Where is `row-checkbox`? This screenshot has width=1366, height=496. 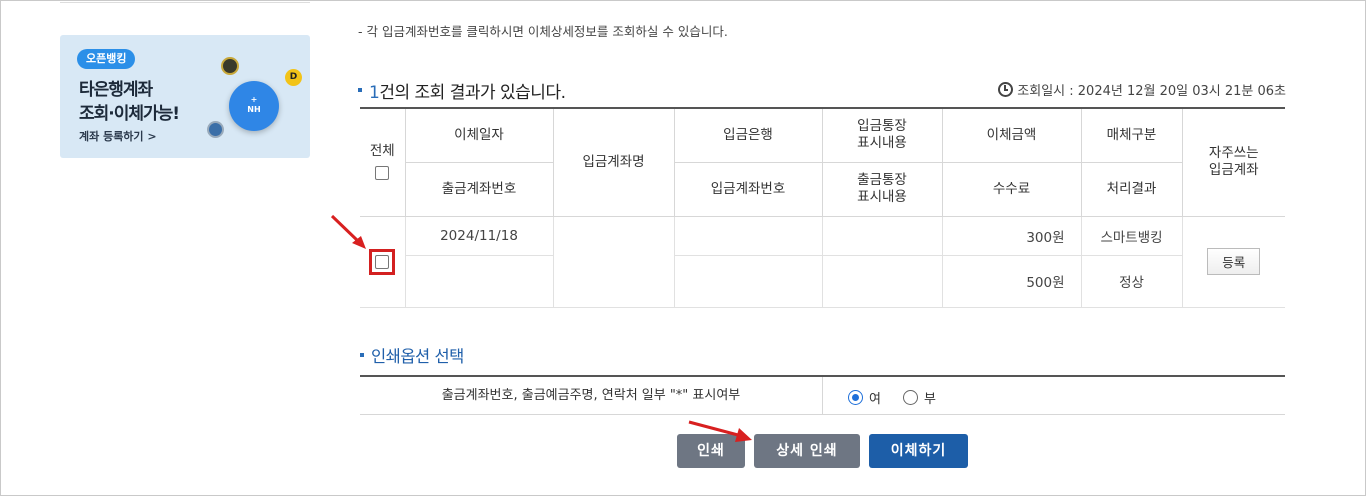
row-checkbox is located at coordinates (382, 261).